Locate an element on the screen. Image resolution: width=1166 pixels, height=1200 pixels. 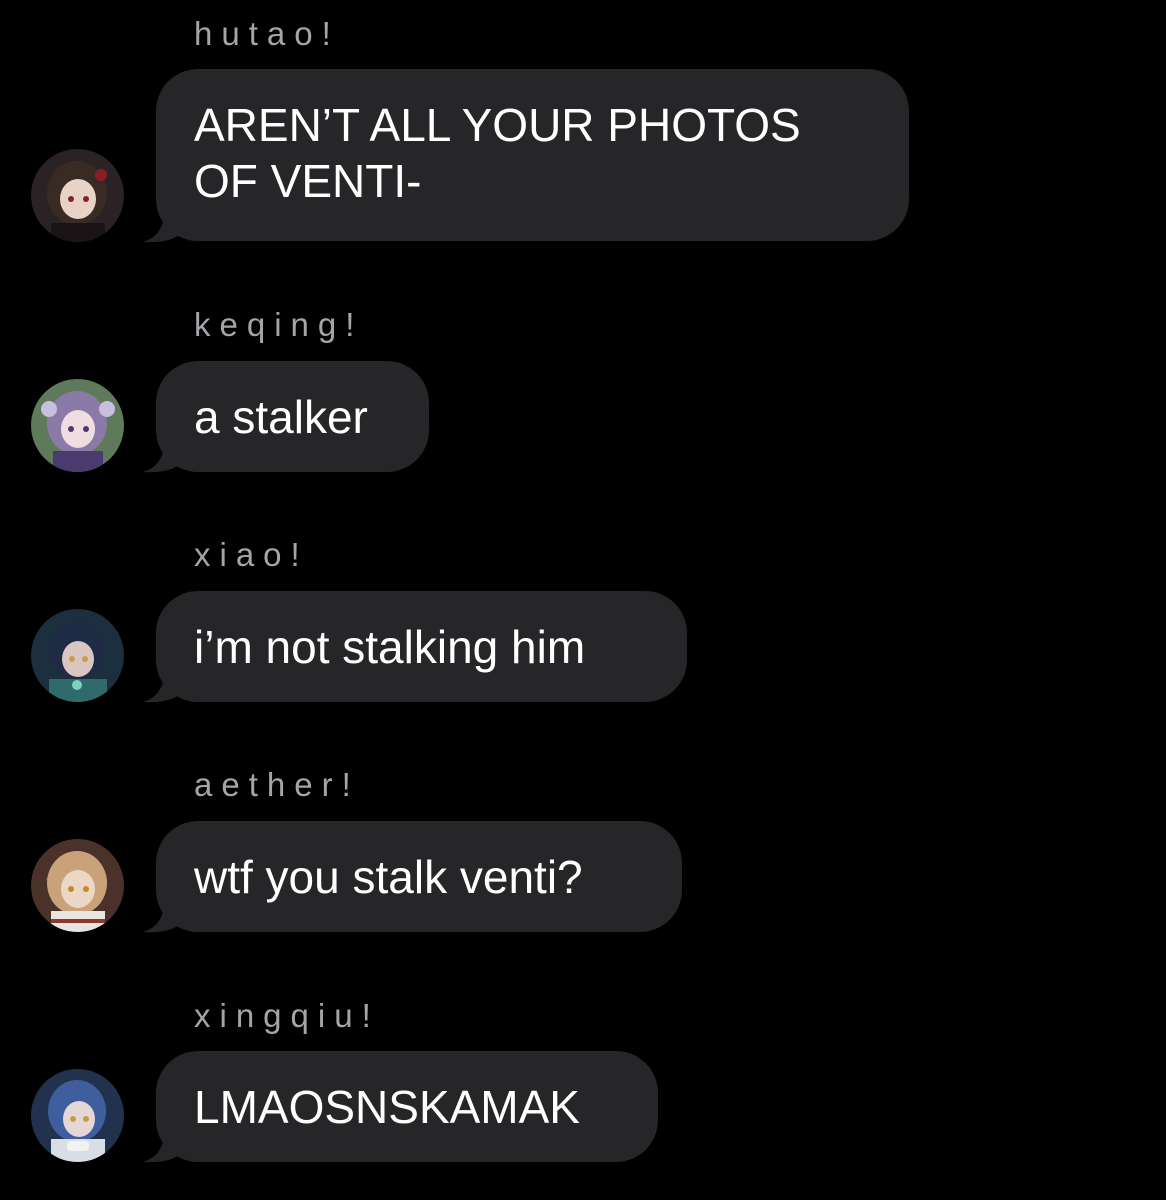
message-bubble: AREN’T ALL YOUR PHOTOS OF VENTI- is located at coordinates (532, 155).